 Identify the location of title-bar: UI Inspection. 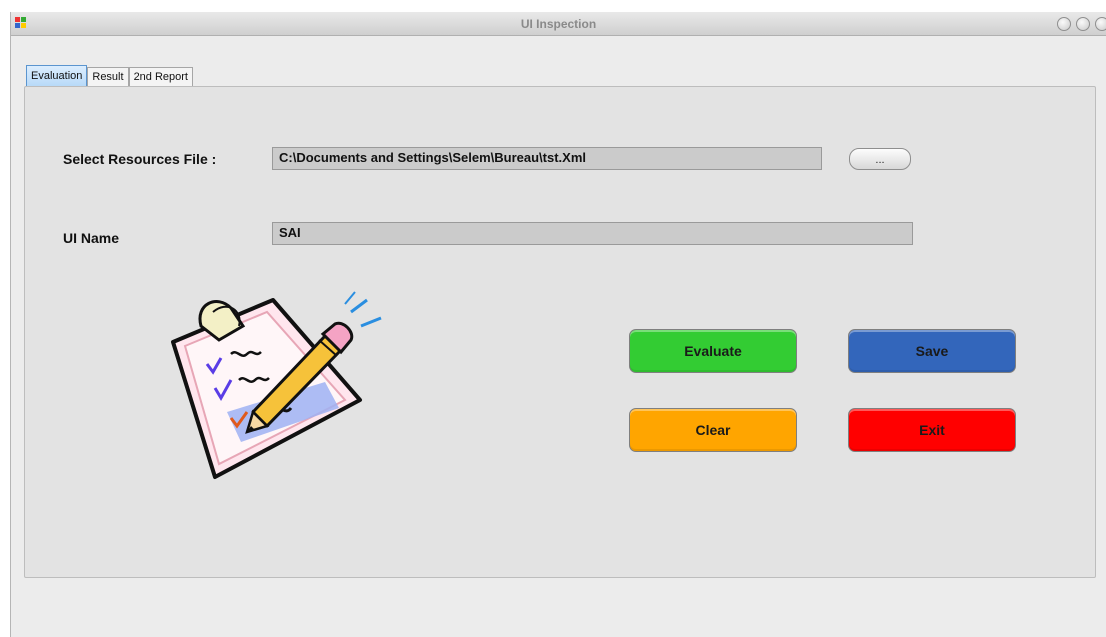
(558, 24).